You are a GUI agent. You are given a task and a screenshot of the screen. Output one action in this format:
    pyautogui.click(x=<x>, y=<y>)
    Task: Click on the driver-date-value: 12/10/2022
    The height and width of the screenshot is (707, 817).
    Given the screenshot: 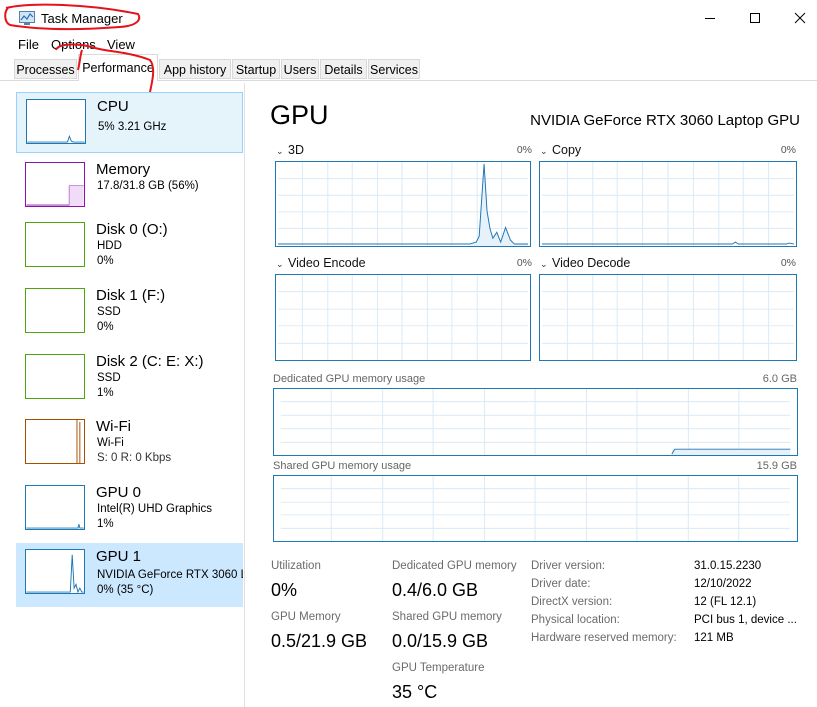 What is the action you would take?
    pyautogui.click(x=723, y=584)
    